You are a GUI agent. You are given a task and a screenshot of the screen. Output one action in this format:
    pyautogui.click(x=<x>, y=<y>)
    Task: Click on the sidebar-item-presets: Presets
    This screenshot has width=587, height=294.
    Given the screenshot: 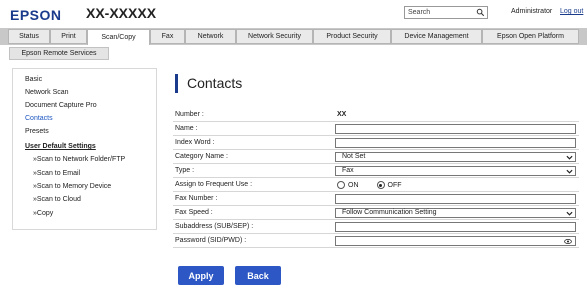 What is the action you would take?
    pyautogui.click(x=37, y=131)
    